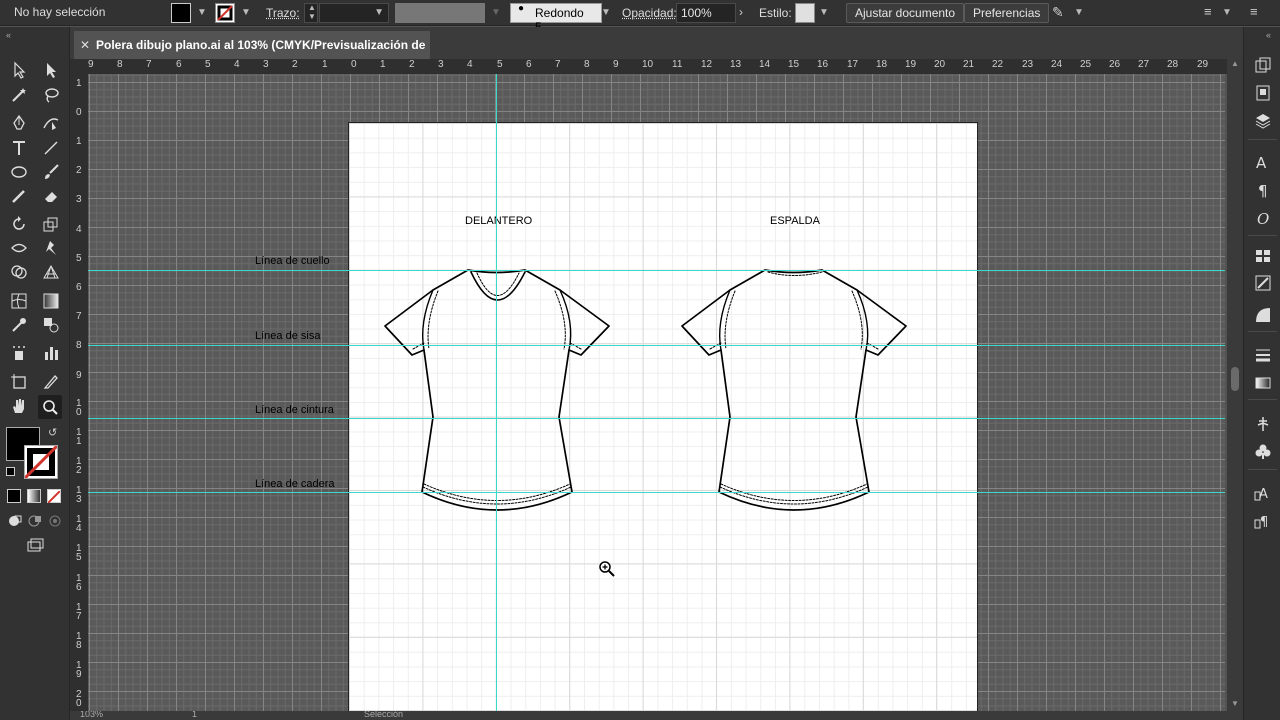 The image size is (1280, 720). Describe the element at coordinates (19, 353) in the screenshot. I see `symbol-sprayer-tool-icon` at that location.